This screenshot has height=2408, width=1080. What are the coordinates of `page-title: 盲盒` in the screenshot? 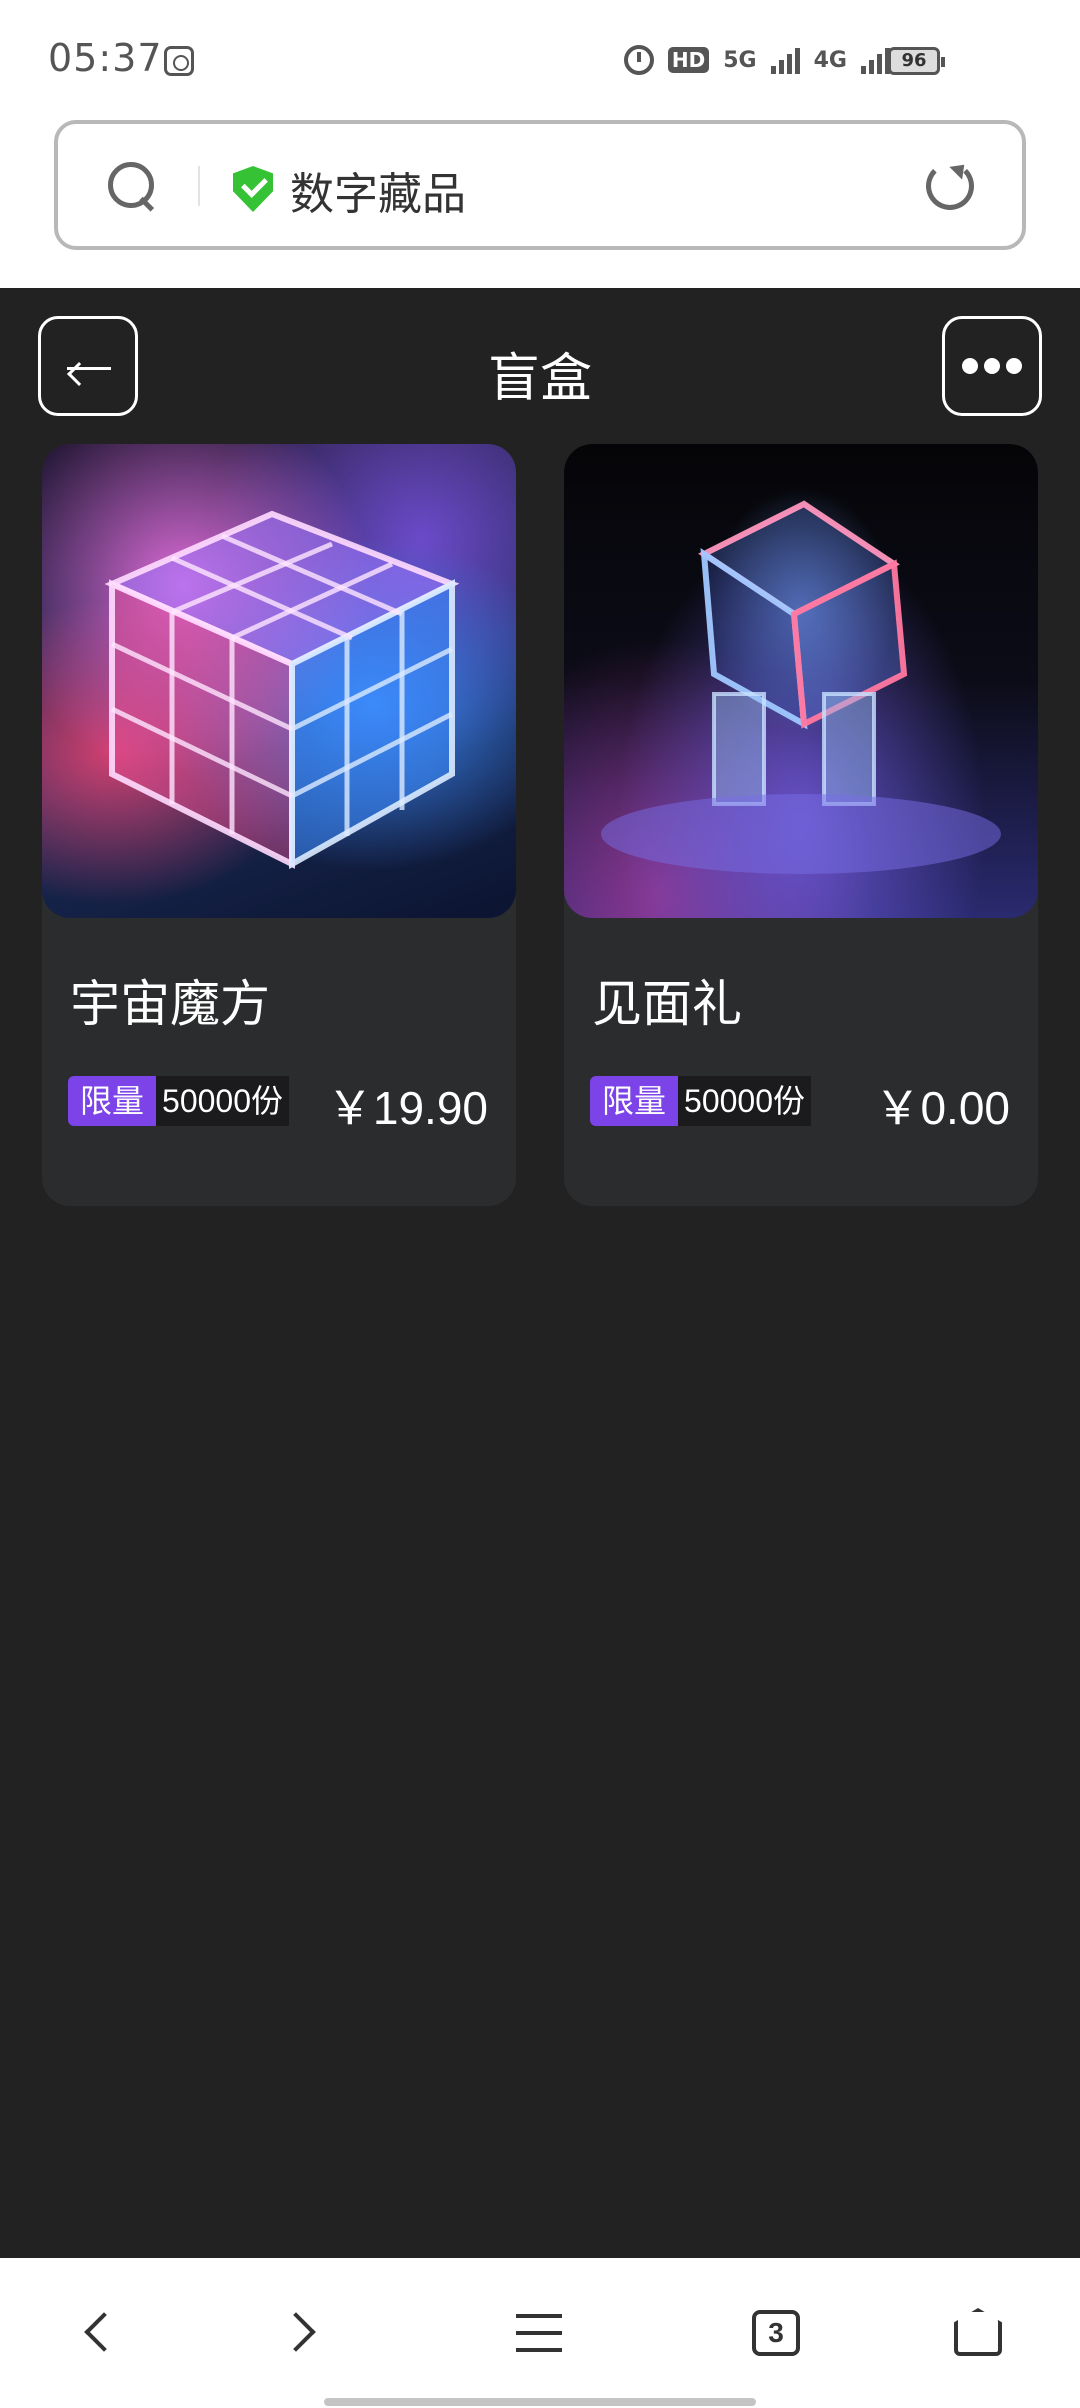 It's located at (539, 379).